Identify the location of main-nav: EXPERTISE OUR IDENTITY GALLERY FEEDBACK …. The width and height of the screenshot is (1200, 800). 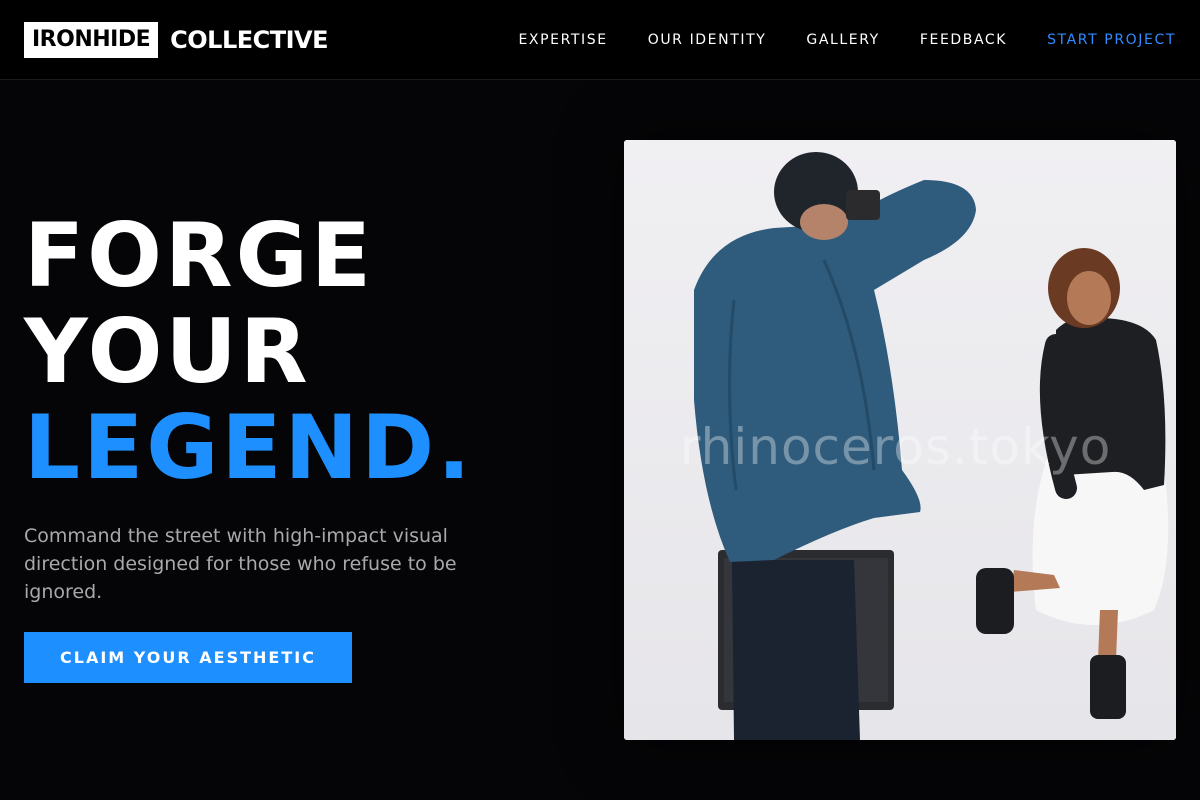
(847, 40).